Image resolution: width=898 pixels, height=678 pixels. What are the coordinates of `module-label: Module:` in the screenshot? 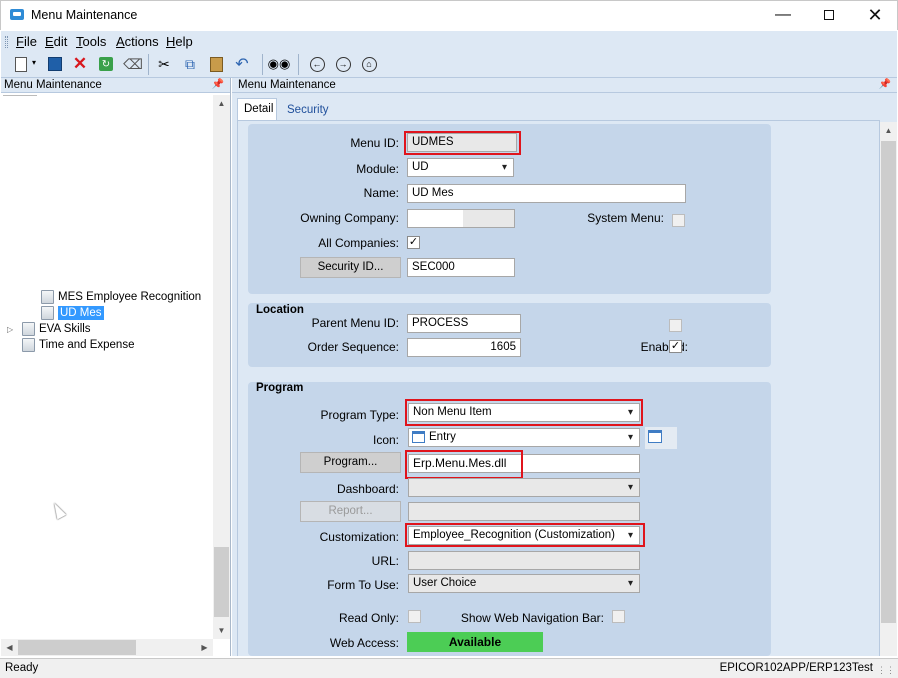 It's located at (377, 169).